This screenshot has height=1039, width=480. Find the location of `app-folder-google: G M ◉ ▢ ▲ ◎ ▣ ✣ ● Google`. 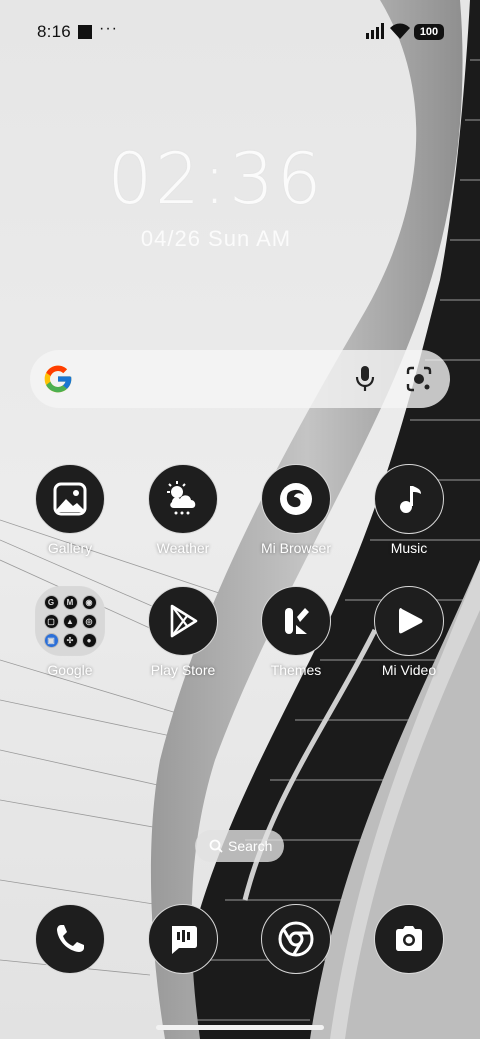

app-folder-google: G M ◉ ▢ ▲ ◎ ▣ ✣ ● Google is located at coordinates (70, 632).